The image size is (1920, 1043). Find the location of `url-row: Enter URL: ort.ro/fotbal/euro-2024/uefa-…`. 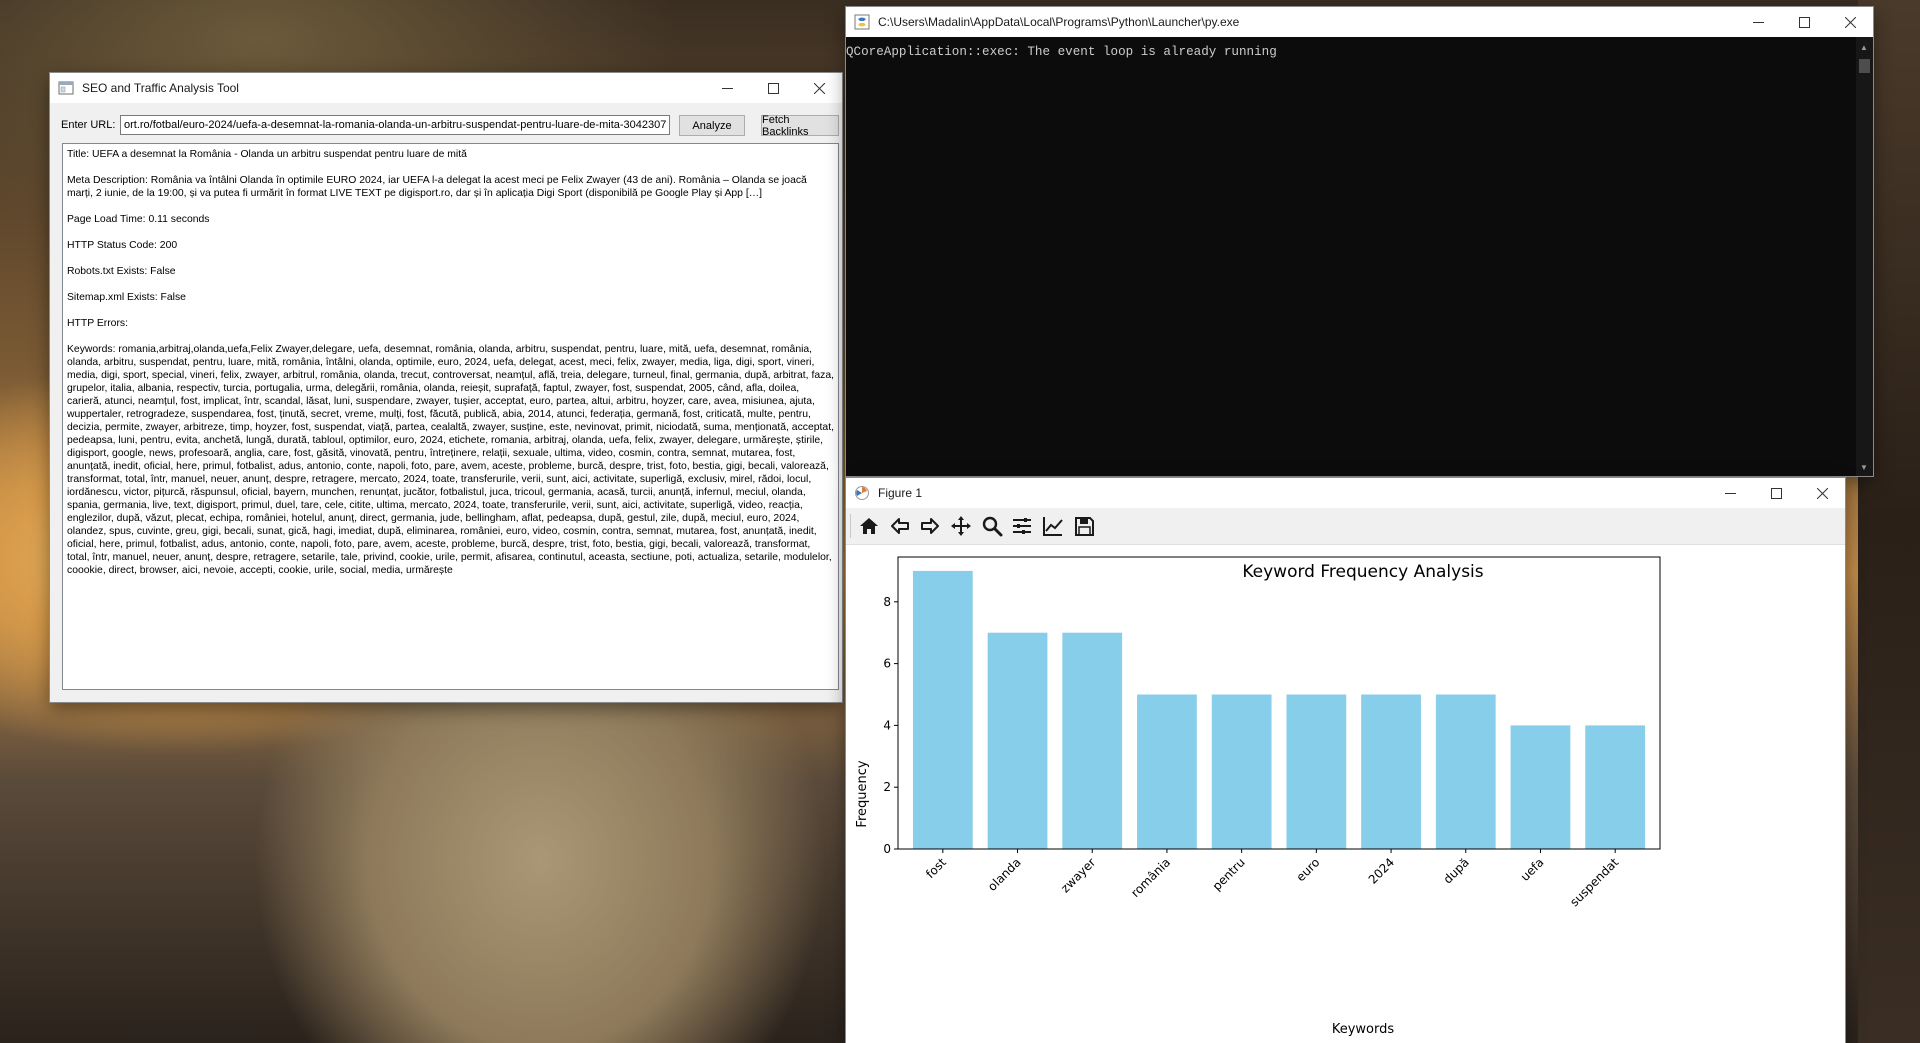

url-row: Enter URL: ort.ro/fotbal/euro-2024/uefa-… is located at coordinates (446, 126).